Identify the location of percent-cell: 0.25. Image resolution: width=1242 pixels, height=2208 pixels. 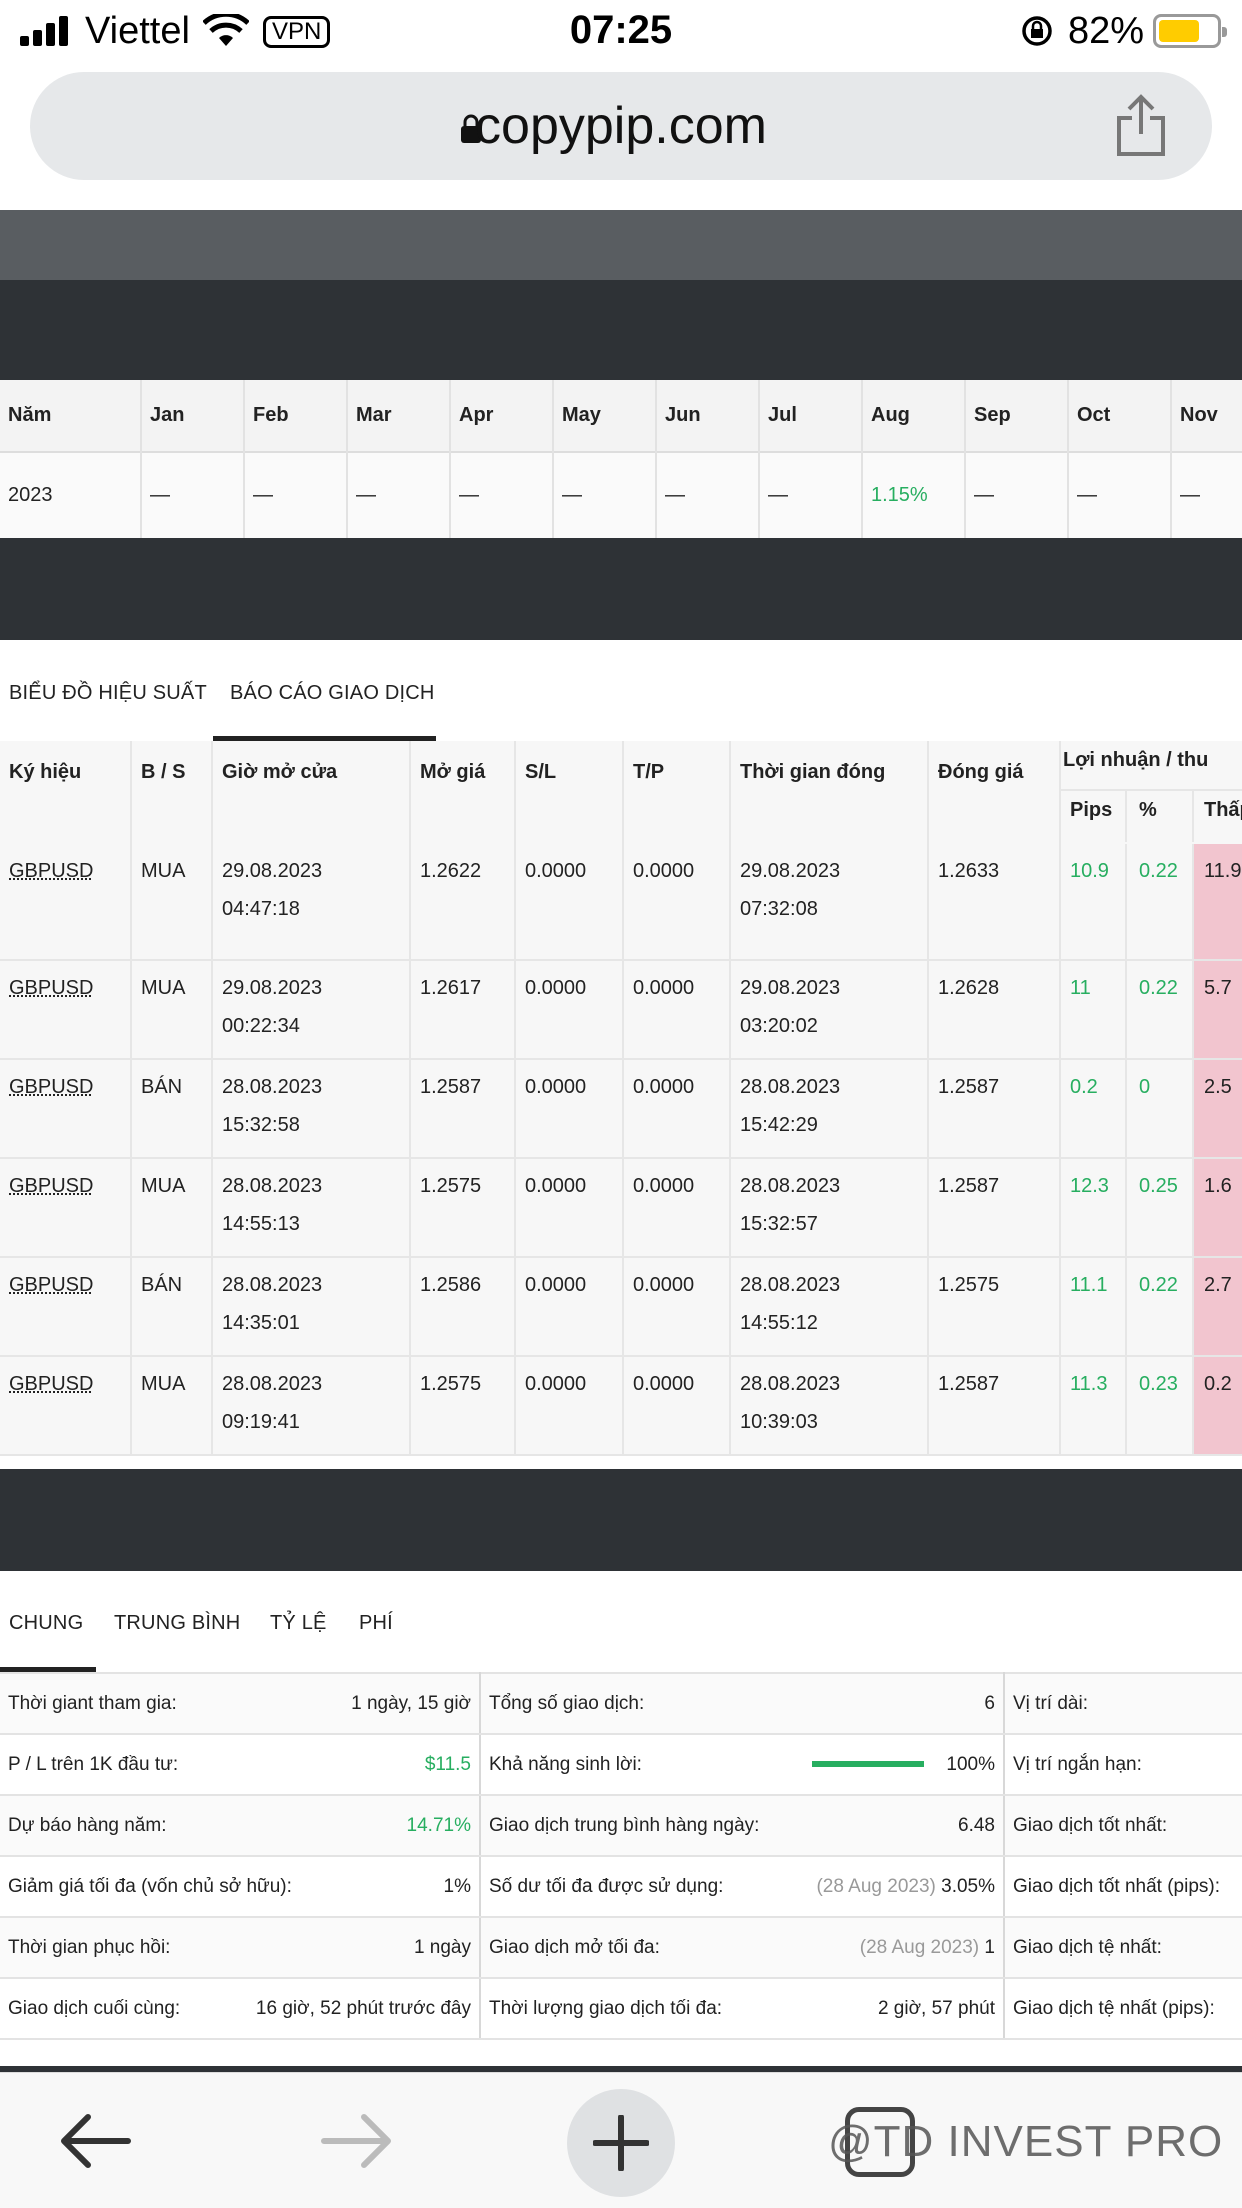
(1160, 1208).